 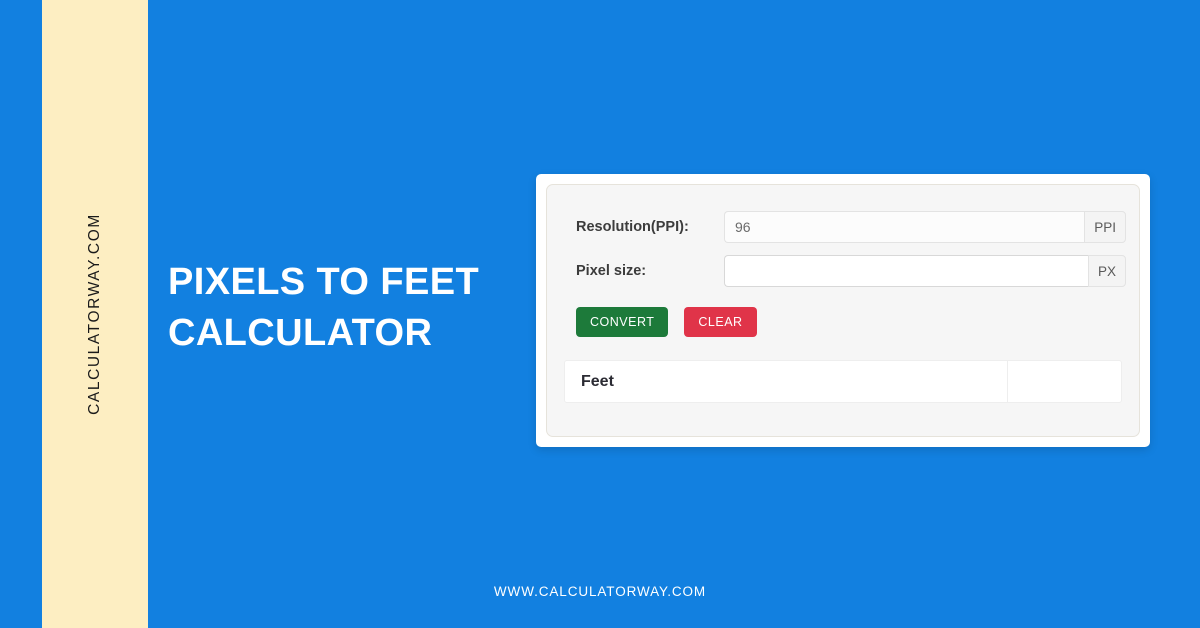 I want to click on pixel-size-unit-addon: PX, so click(x=1106, y=271).